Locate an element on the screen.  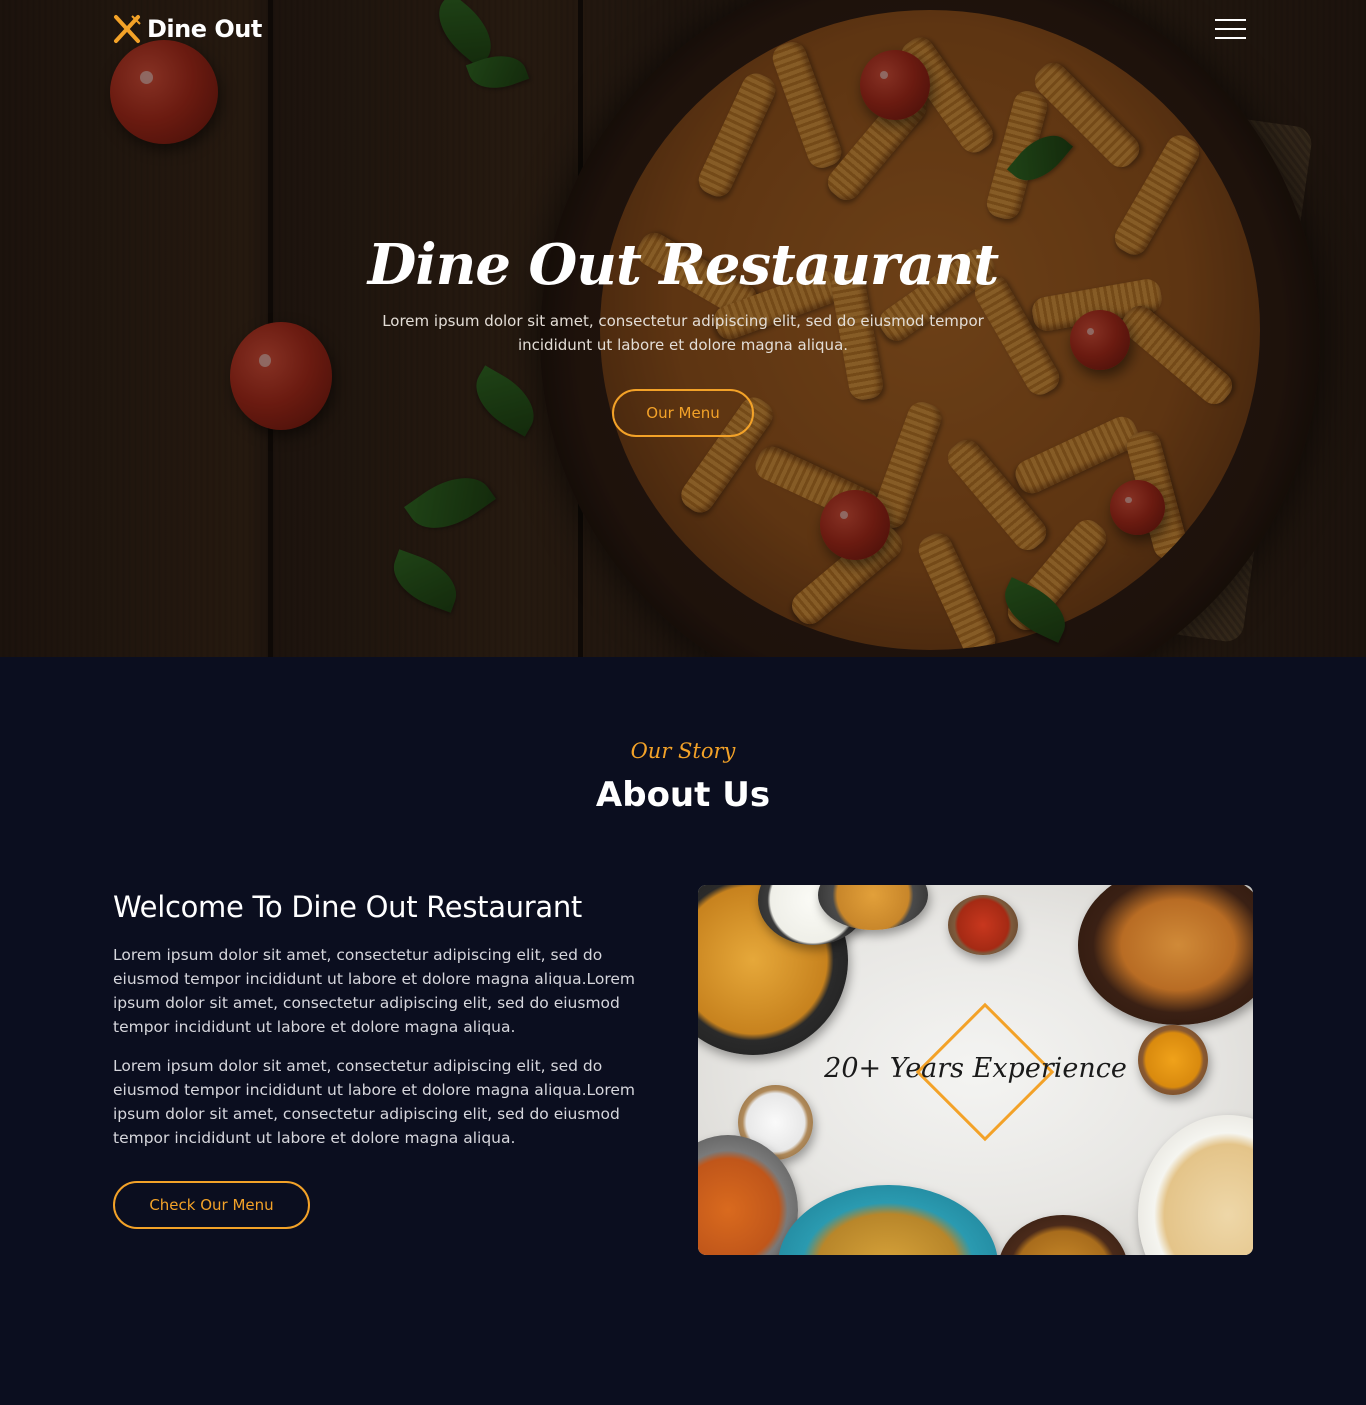
our-menu-button: Our Menu is located at coordinates (683, 413).